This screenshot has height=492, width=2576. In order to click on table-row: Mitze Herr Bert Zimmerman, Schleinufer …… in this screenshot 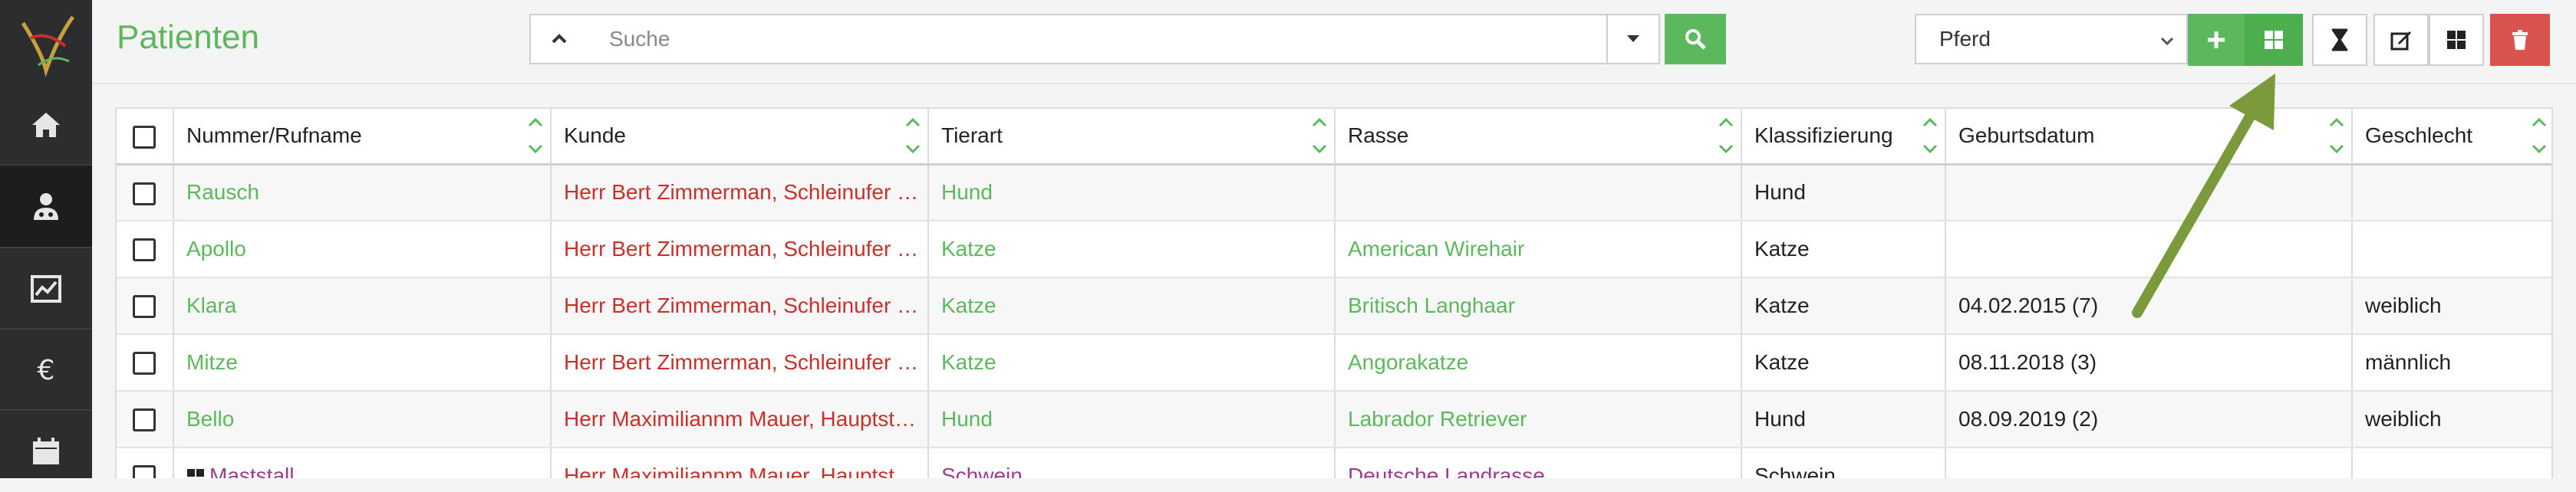, I will do `click(1335, 362)`.